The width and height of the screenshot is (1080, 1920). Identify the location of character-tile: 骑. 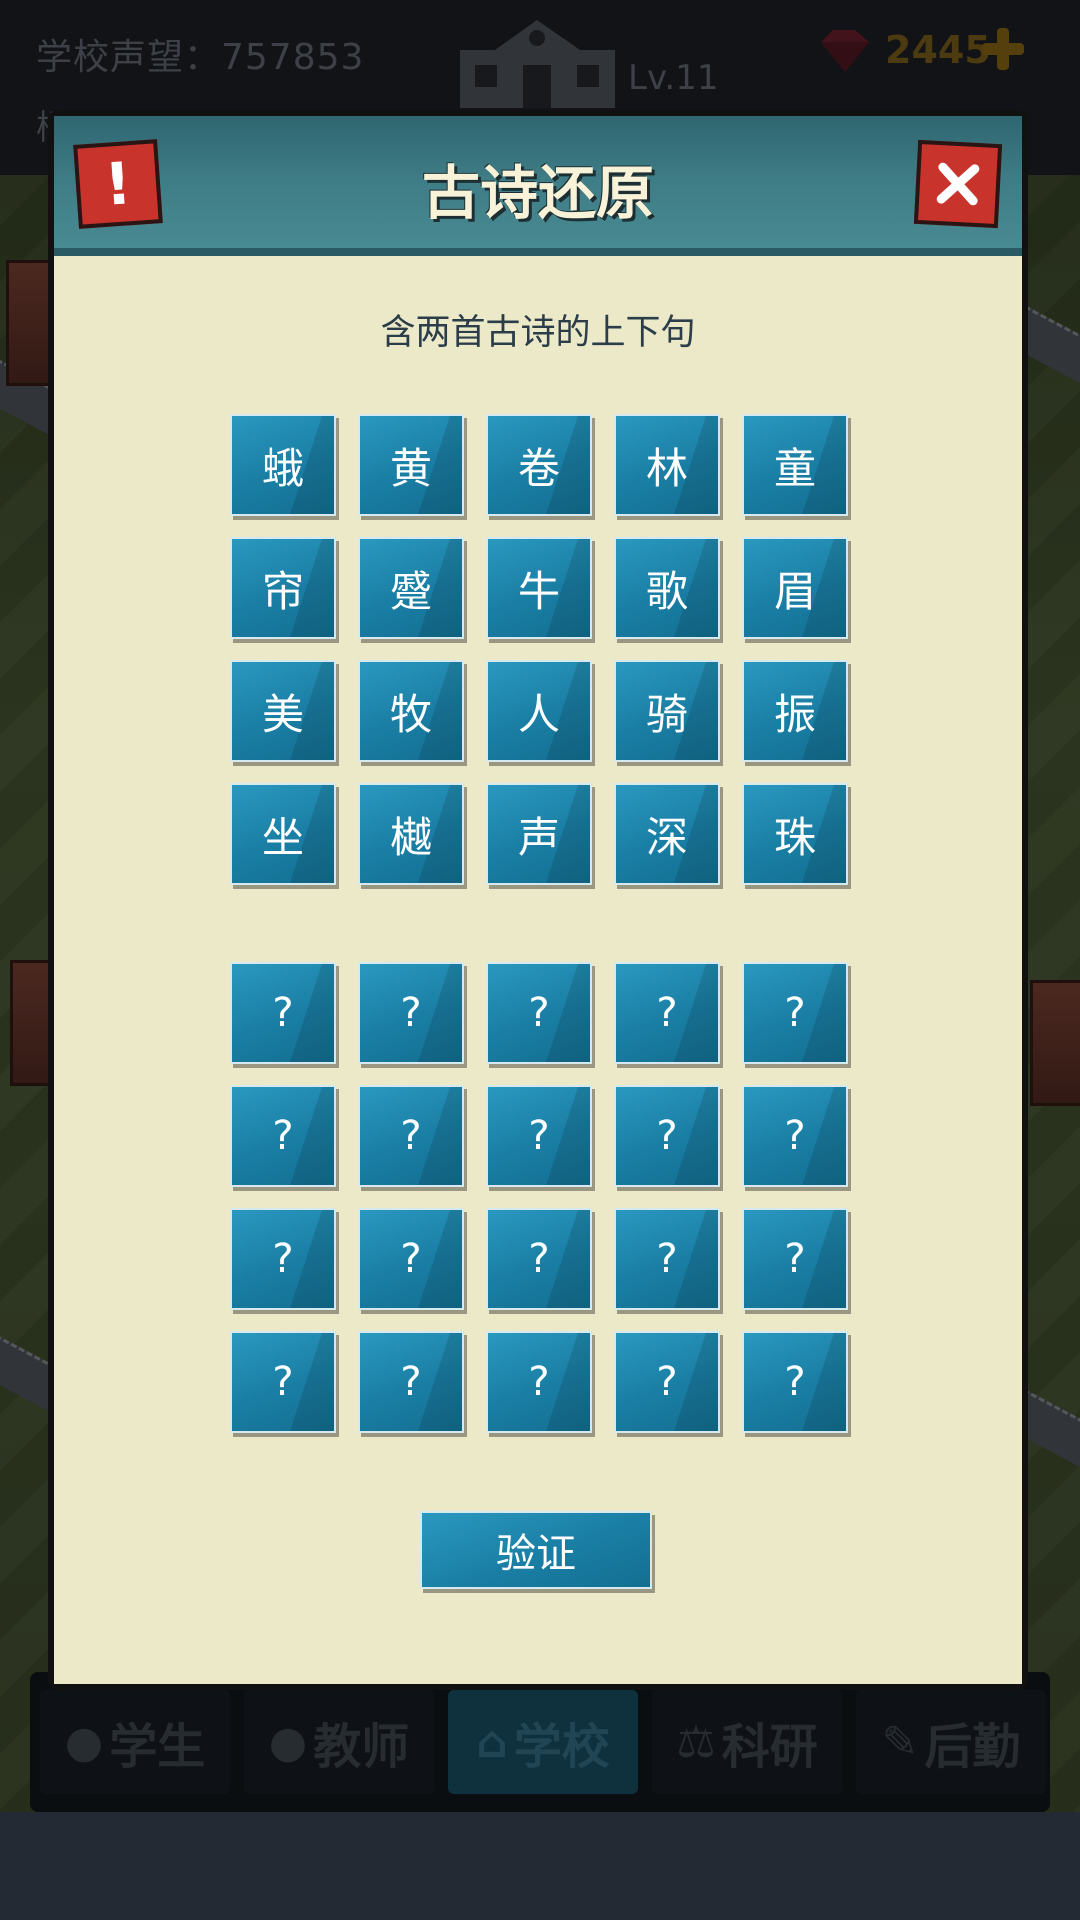
(667, 711).